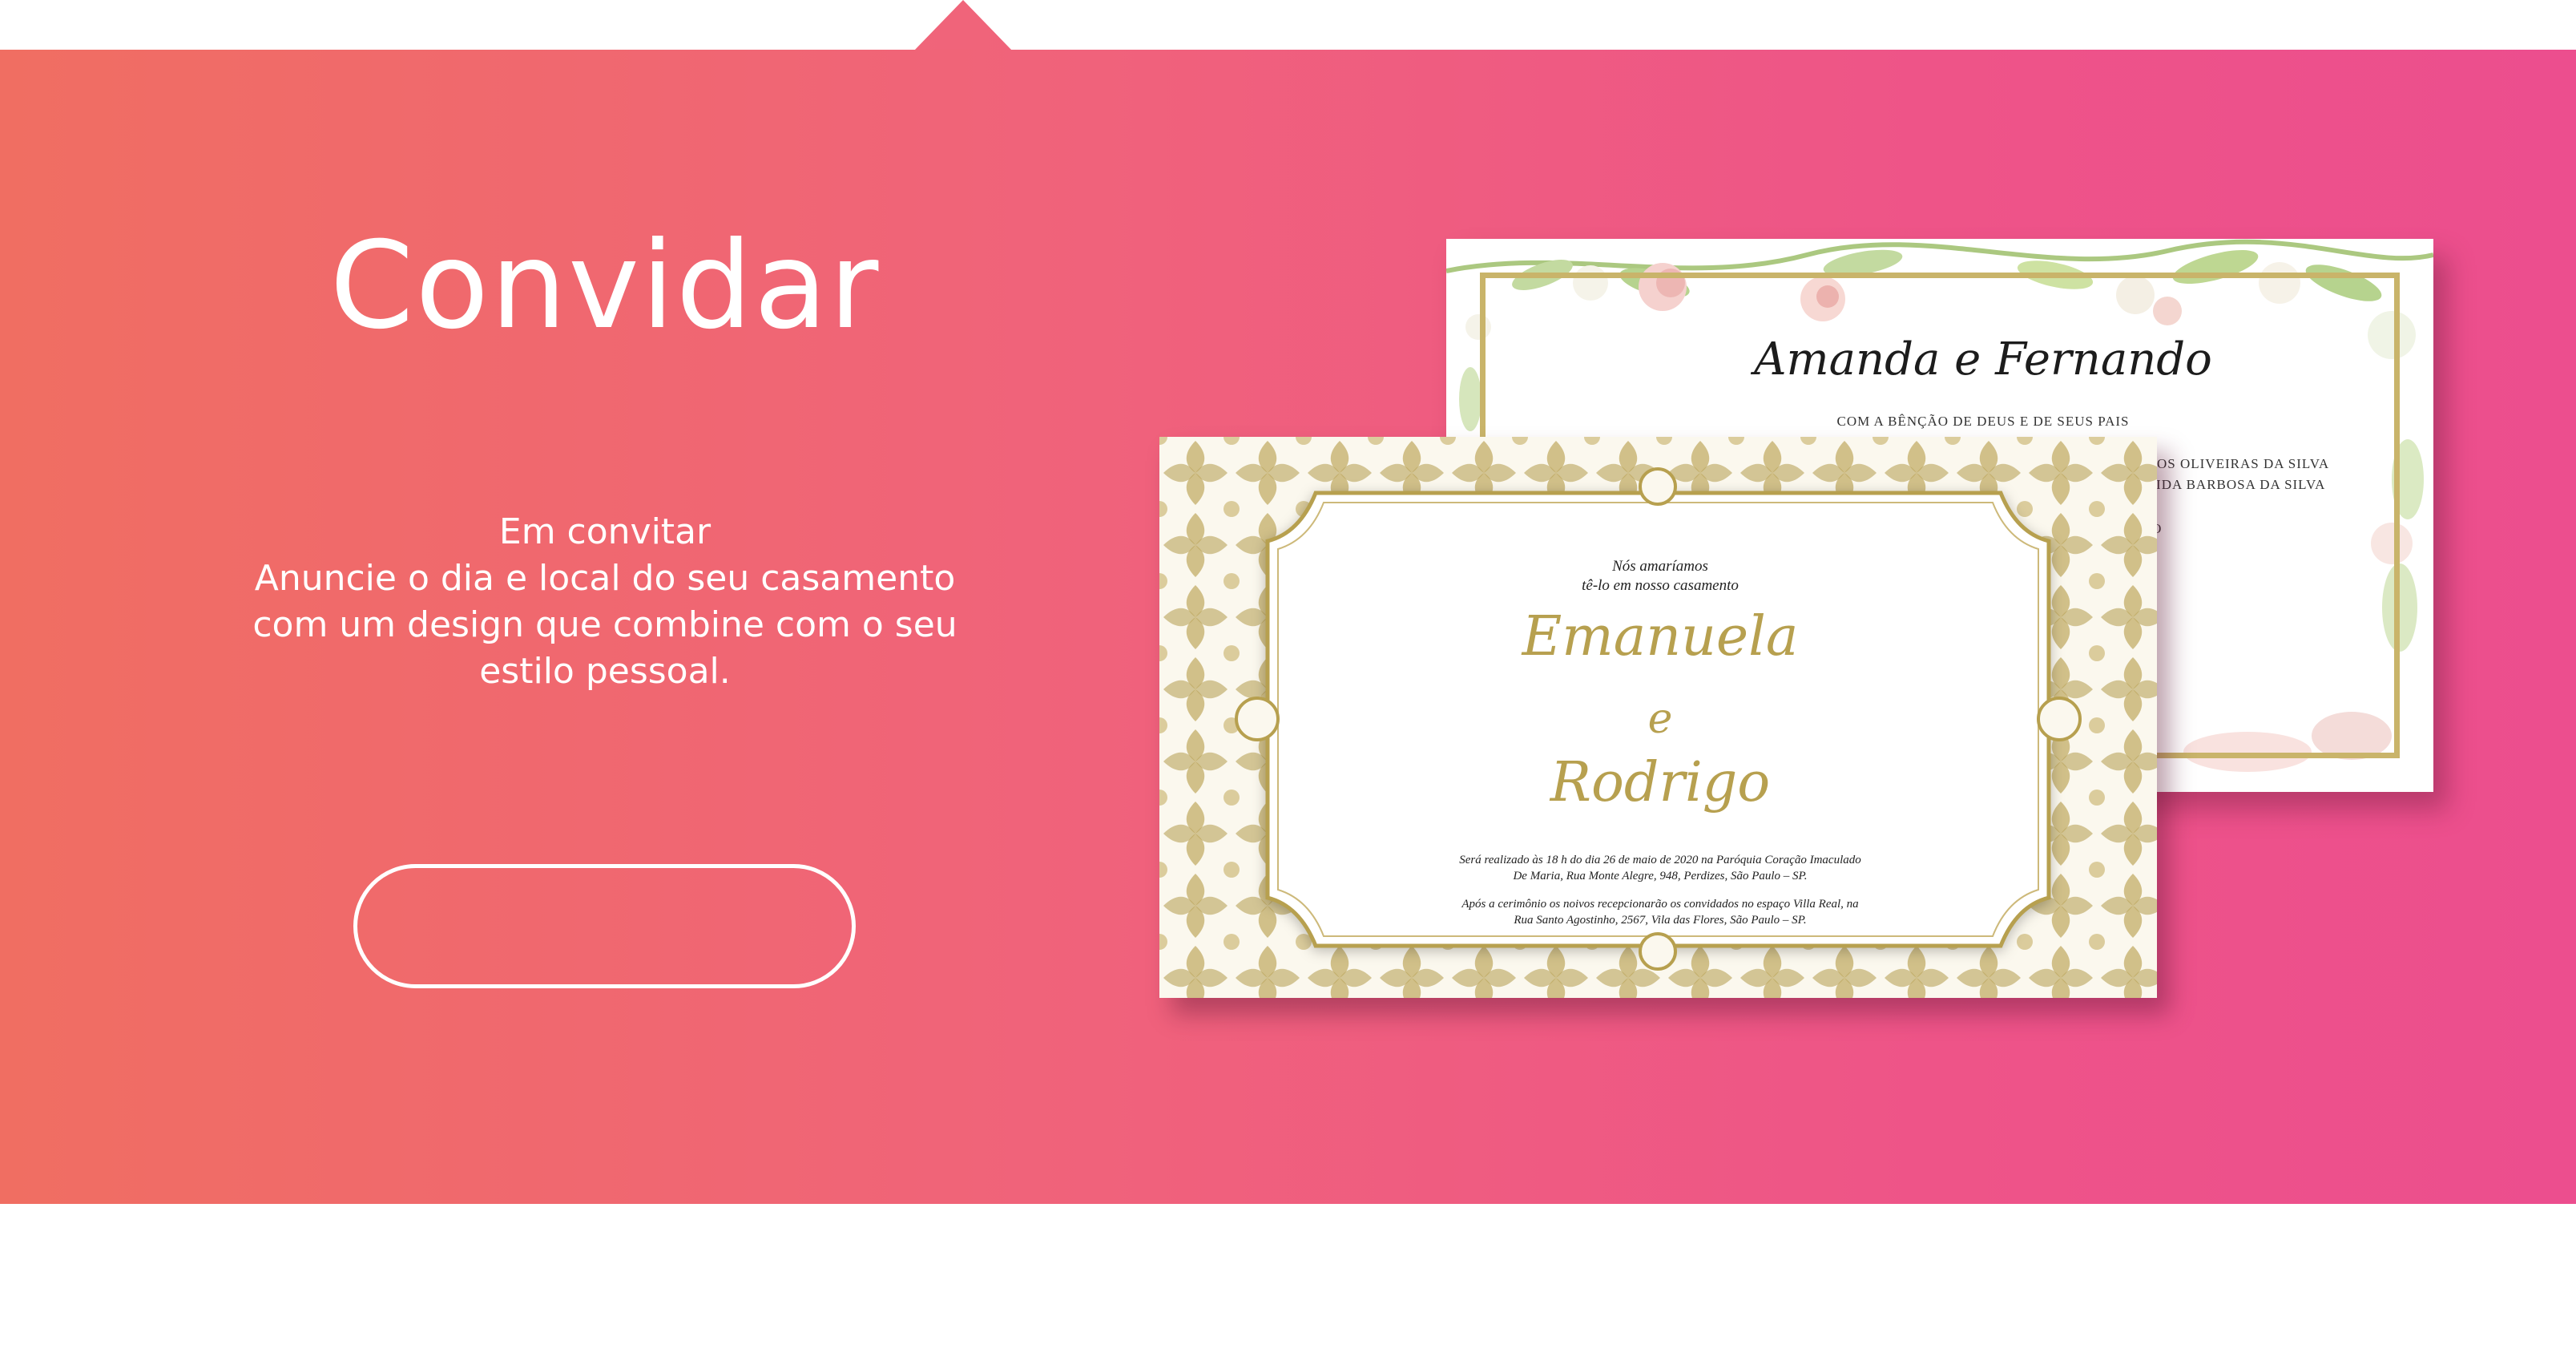 This screenshot has width=2576, height=1357. Describe the element at coordinates (1983, 359) in the screenshot. I see `couple-names: Amanda e Fernando` at that location.